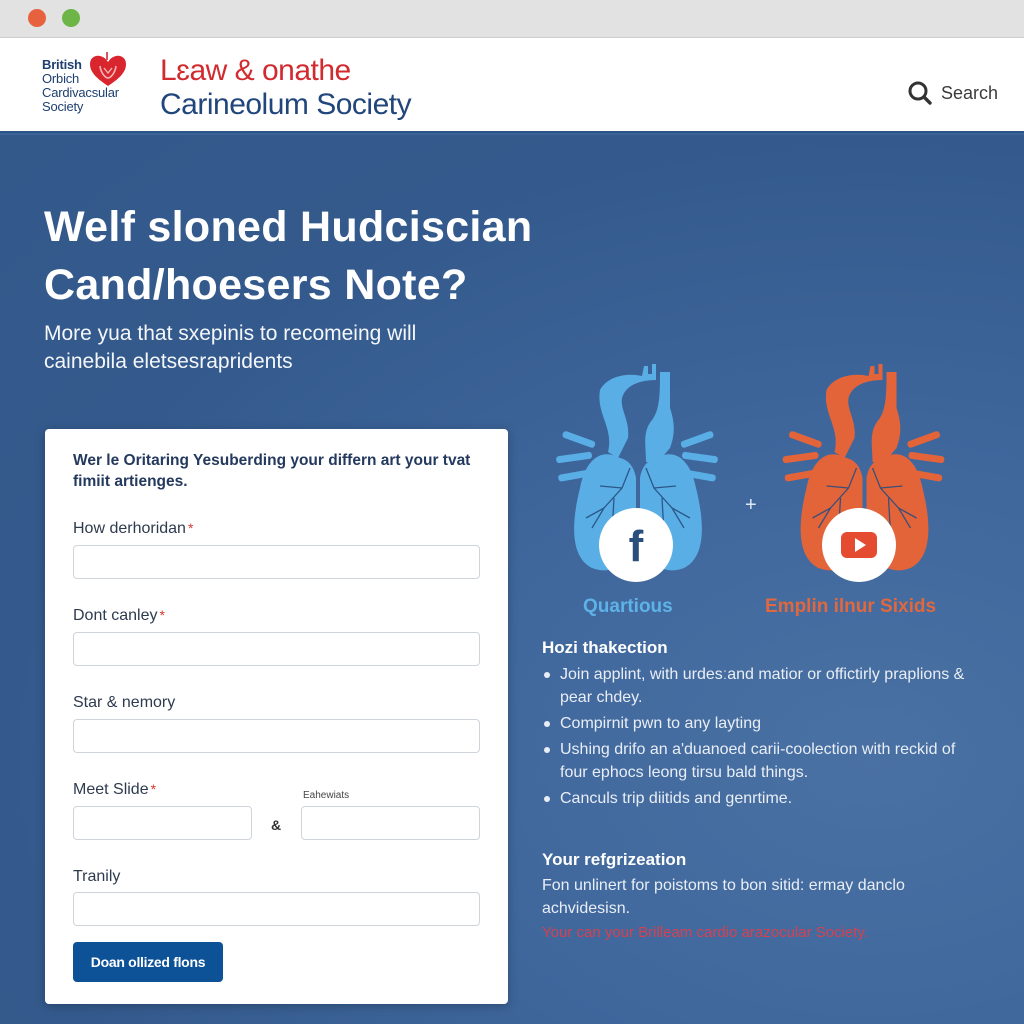 The width and height of the screenshot is (1024, 1024). Describe the element at coordinates (628, 607) in the screenshot. I see `facebook-caption: Quartious` at that location.